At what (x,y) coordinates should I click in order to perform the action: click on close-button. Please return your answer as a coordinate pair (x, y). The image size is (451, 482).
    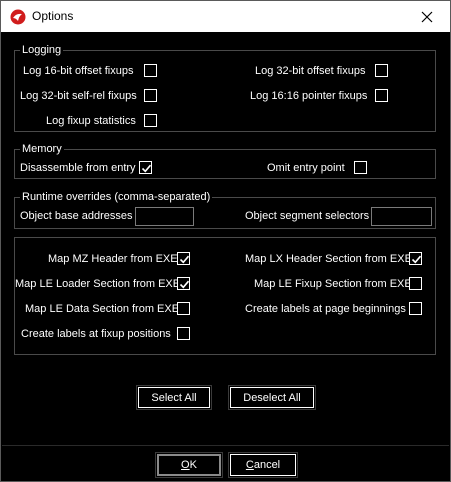
    Looking at the image, I should click on (427, 16).